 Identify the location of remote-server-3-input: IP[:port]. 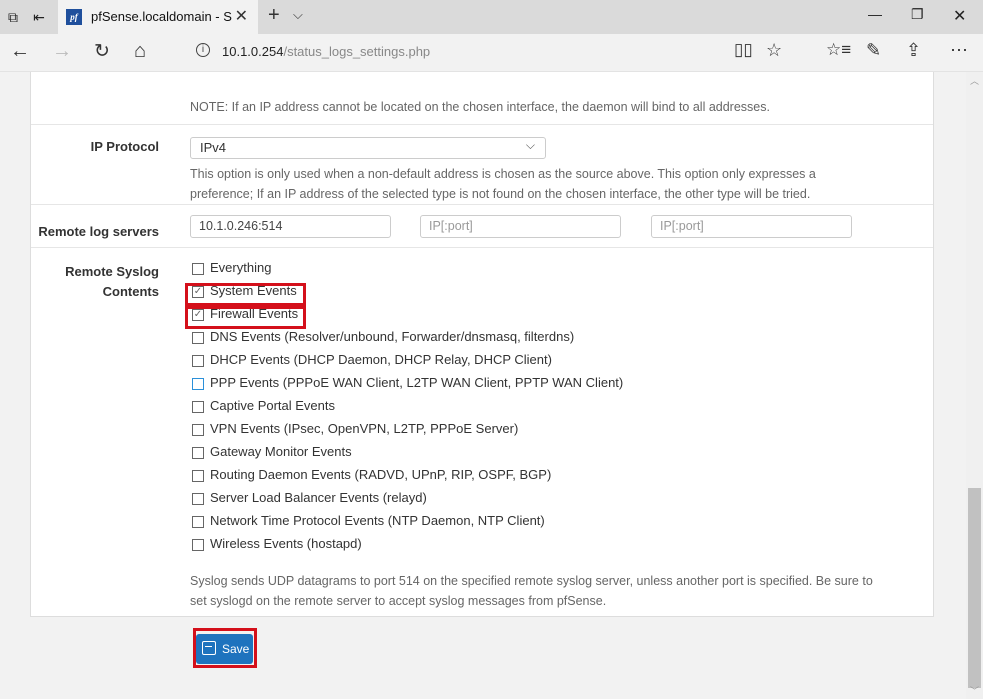
(751, 226).